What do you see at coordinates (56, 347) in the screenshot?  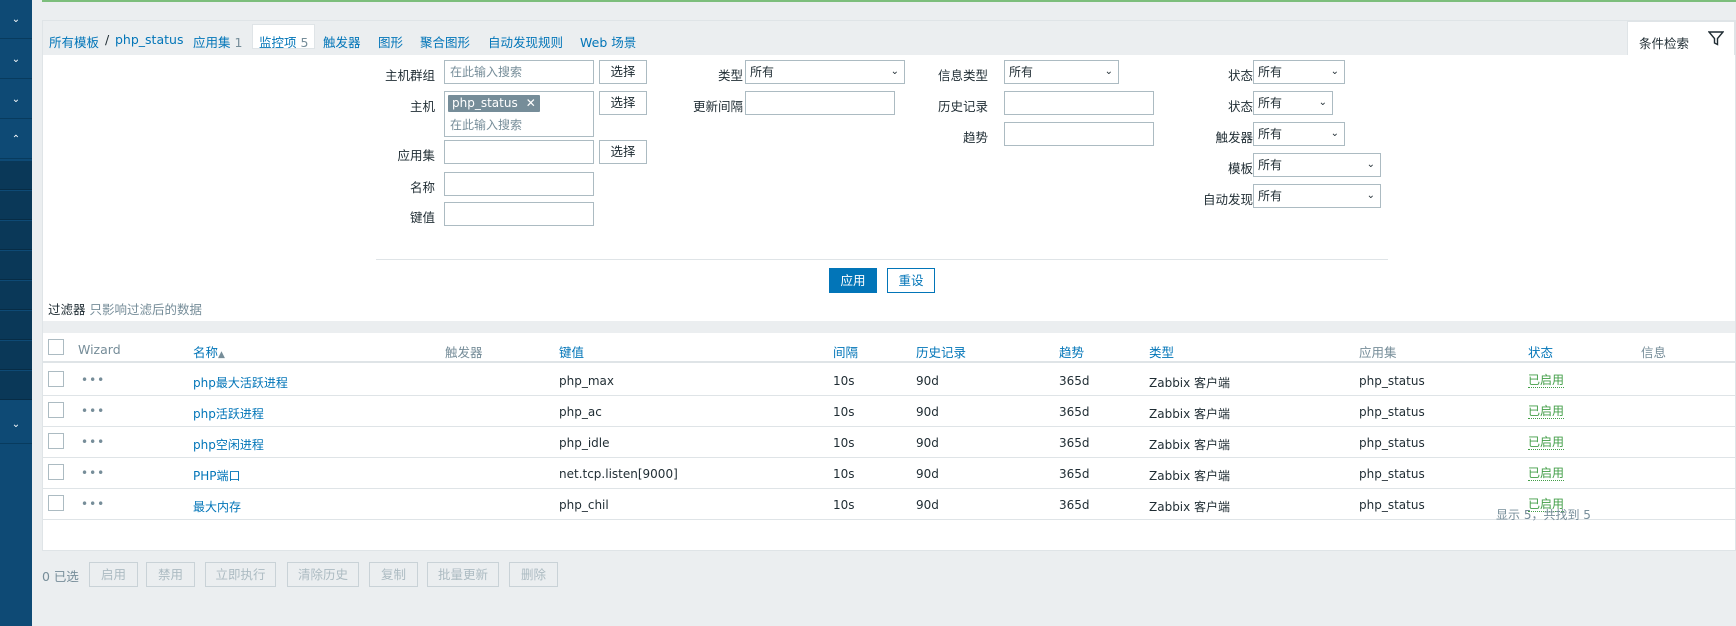 I see `select-all-checkbox` at bounding box center [56, 347].